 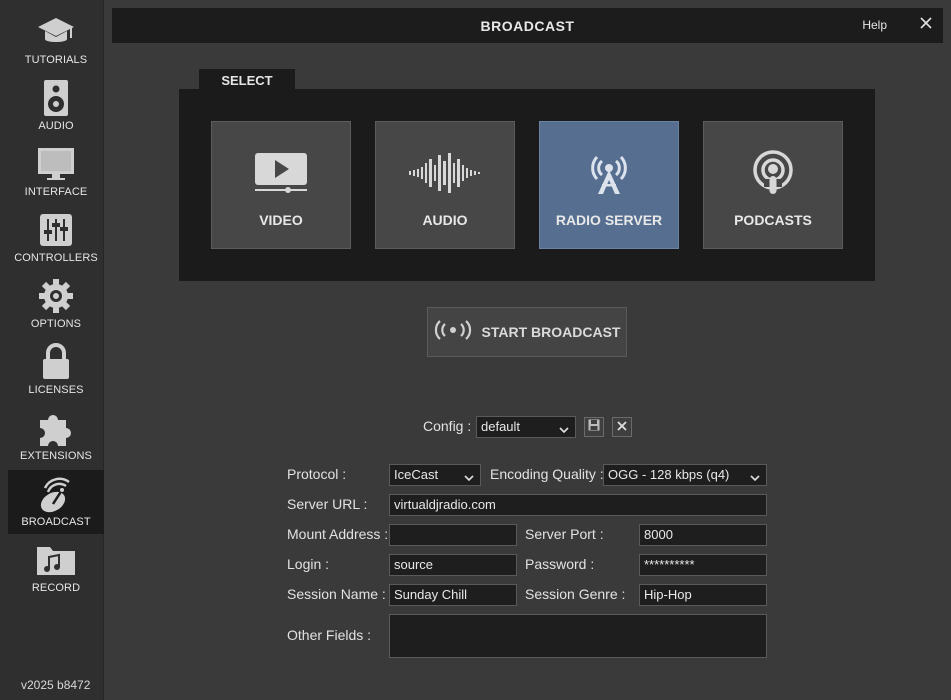 I want to click on sidebar-item-options: OPTIONS, so click(x=56, y=304).